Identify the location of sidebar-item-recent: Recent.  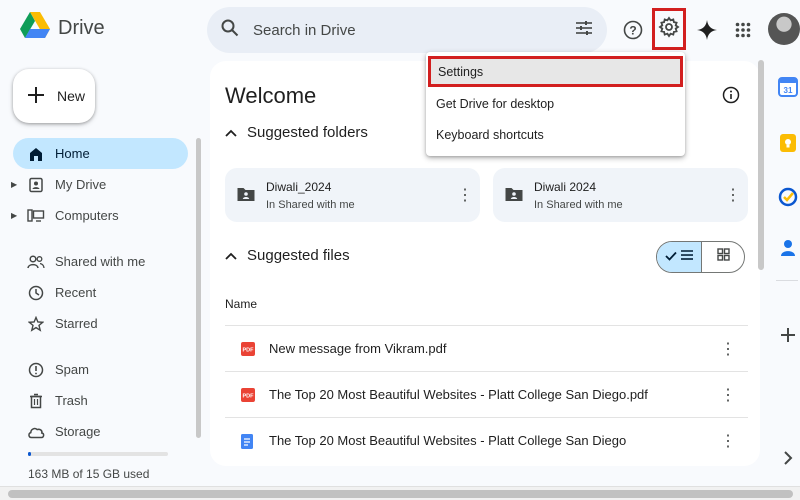
(100, 292).